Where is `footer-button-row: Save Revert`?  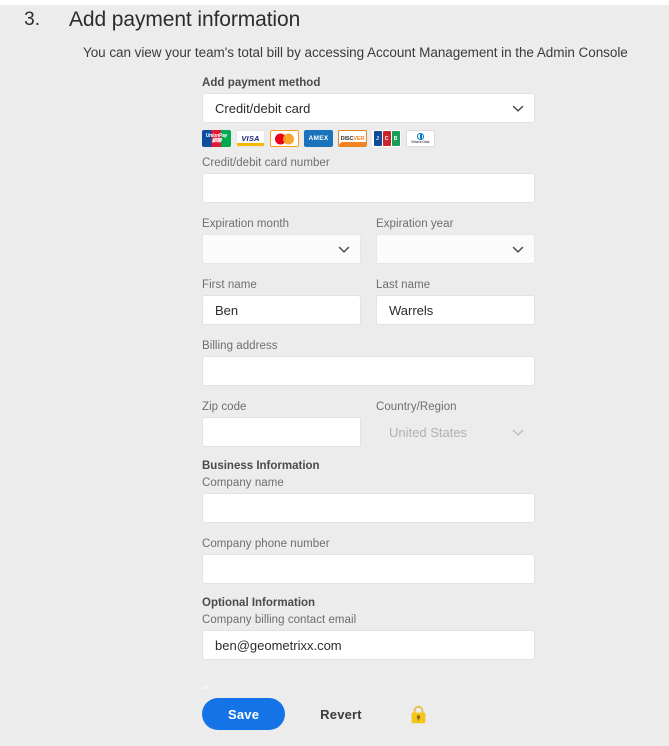 footer-button-row: Save Revert is located at coordinates (372, 714).